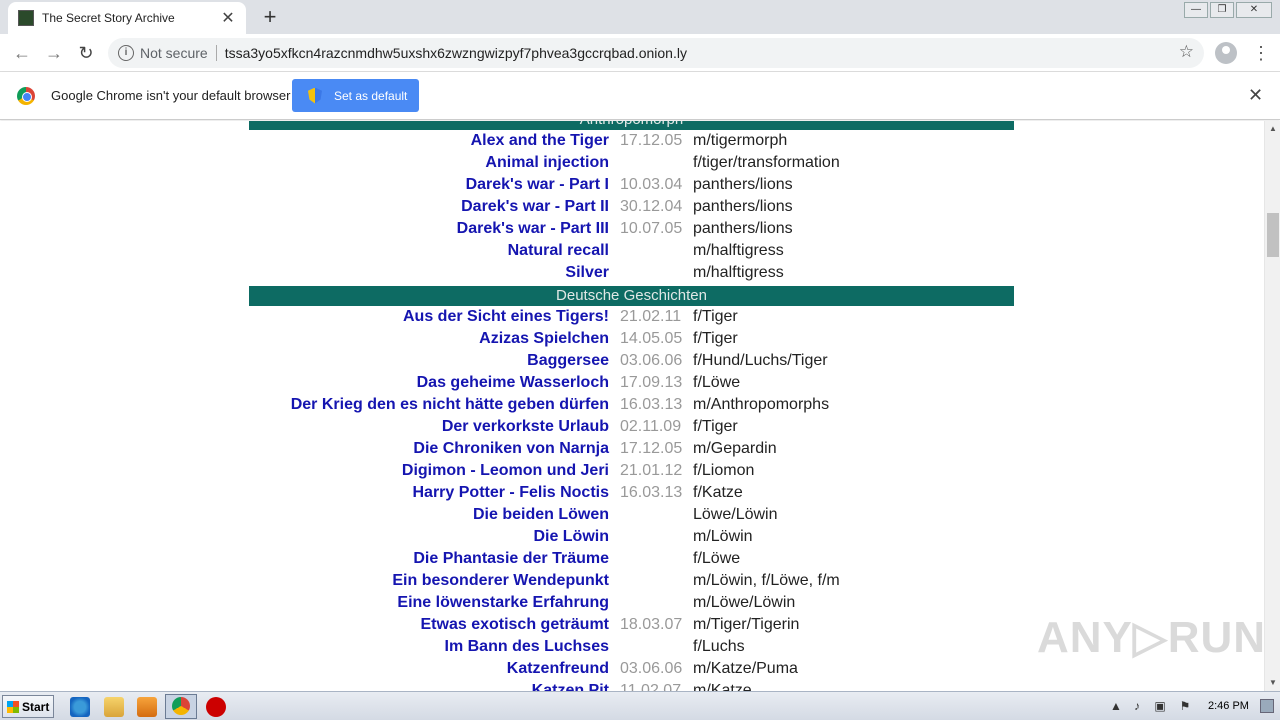 The width and height of the screenshot is (1280, 720). What do you see at coordinates (544, 339) in the screenshot?
I see `story-title-link: Azizas Spielchen` at bounding box center [544, 339].